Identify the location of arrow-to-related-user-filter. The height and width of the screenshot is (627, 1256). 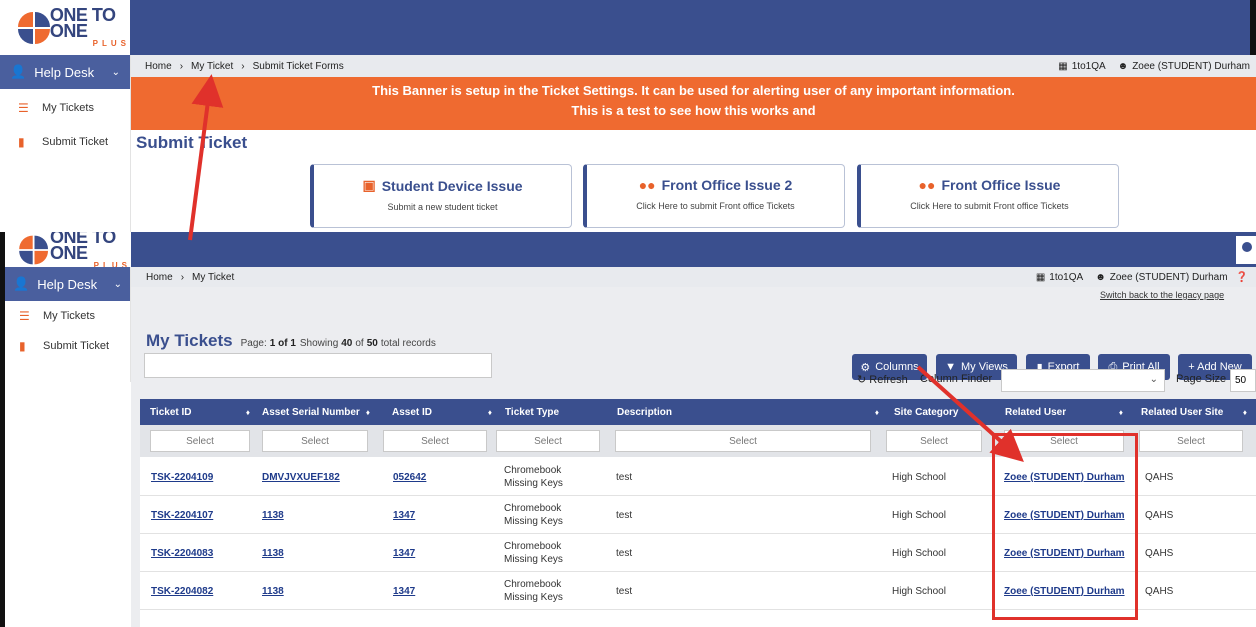
(970, 414).